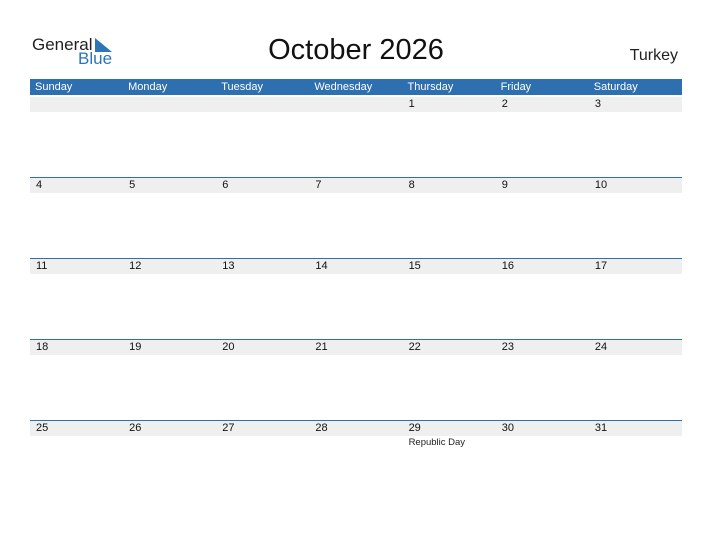 The image size is (712, 550). What do you see at coordinates (42, 428) in the screenshot?
I see `day-number: 25` at bounding box center [42, 428].